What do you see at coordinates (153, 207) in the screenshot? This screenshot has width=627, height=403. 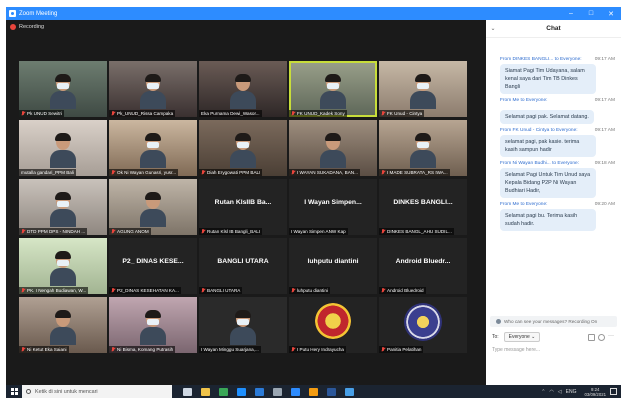 I see `participant-tile: AGUNG ANOM` at bounding box center [153, 207].